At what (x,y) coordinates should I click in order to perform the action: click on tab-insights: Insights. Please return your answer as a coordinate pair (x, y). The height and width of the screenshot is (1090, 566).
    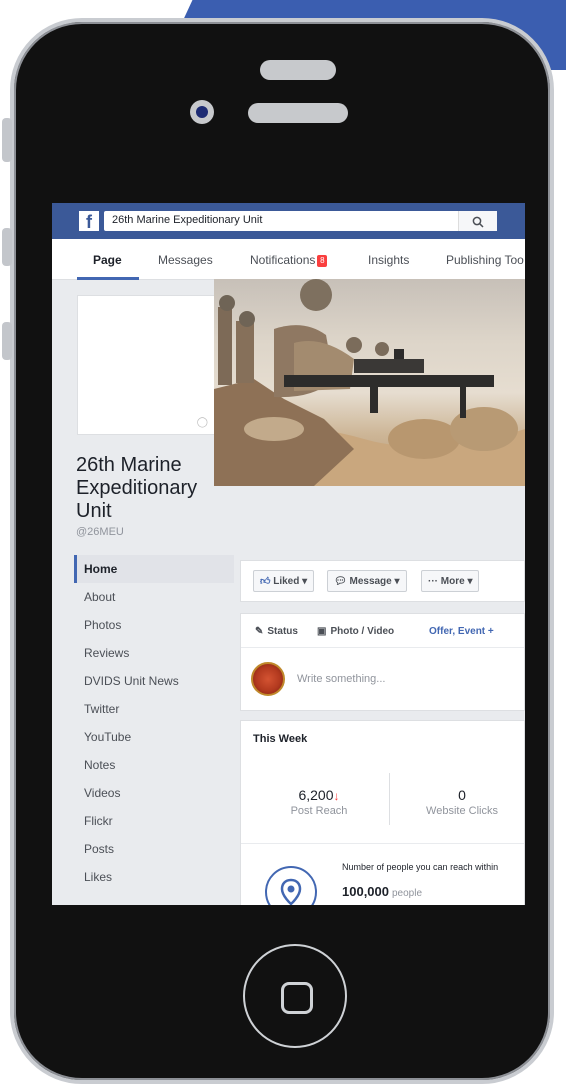
    Looking at the image, I should click on (388, 260).